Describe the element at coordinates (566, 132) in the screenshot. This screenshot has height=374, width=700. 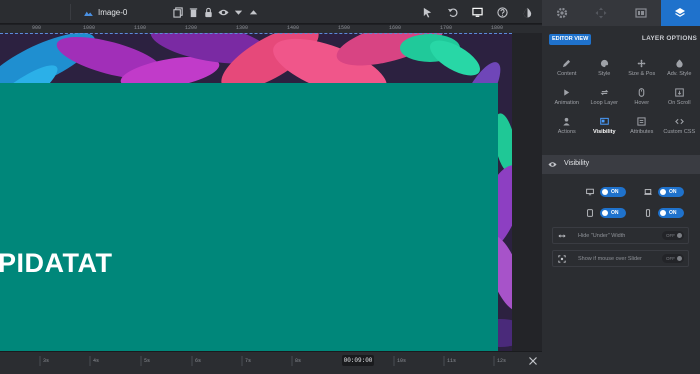
I see `option-label: Actions` at that location.